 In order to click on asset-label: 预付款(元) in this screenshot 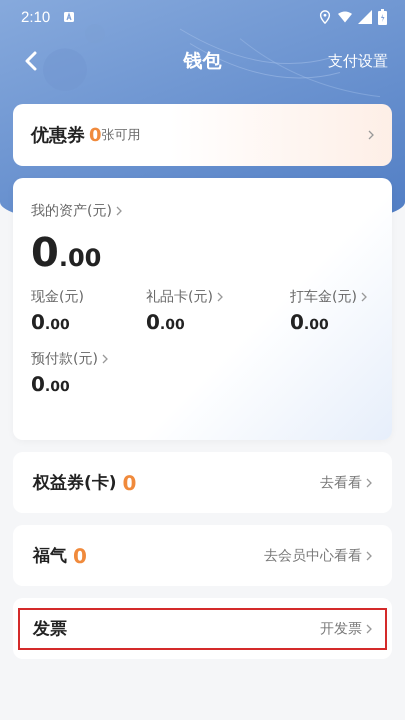, I will do `click(64, 359)`.